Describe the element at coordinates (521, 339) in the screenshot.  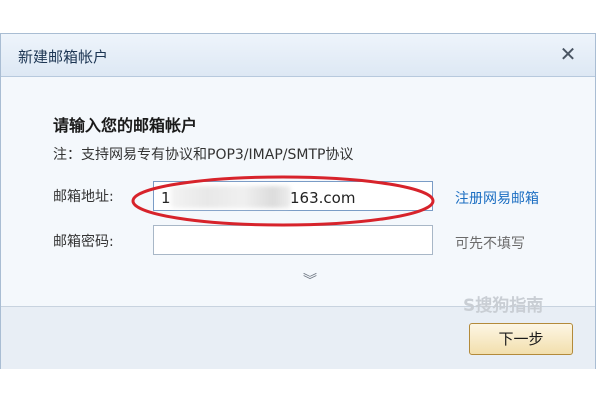
I see `next-step-button: 下一步` at that location.